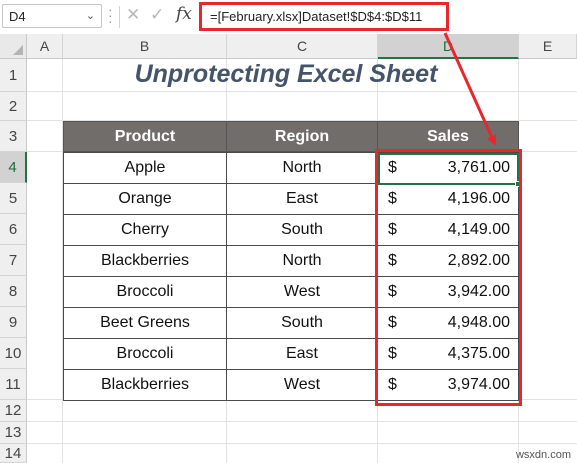 This screenshot has height=463, width=577. What do you see at coordinates (13, 384) in the screenshot?
I see `row-header-11: 11` at bounding box center [13, 384].